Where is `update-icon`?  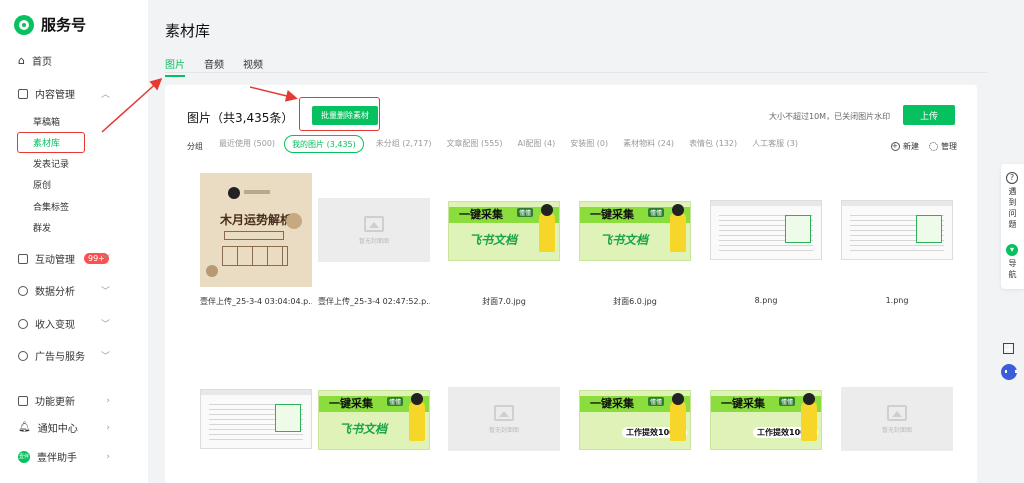 update-icon is located at coordinates (23, 400).